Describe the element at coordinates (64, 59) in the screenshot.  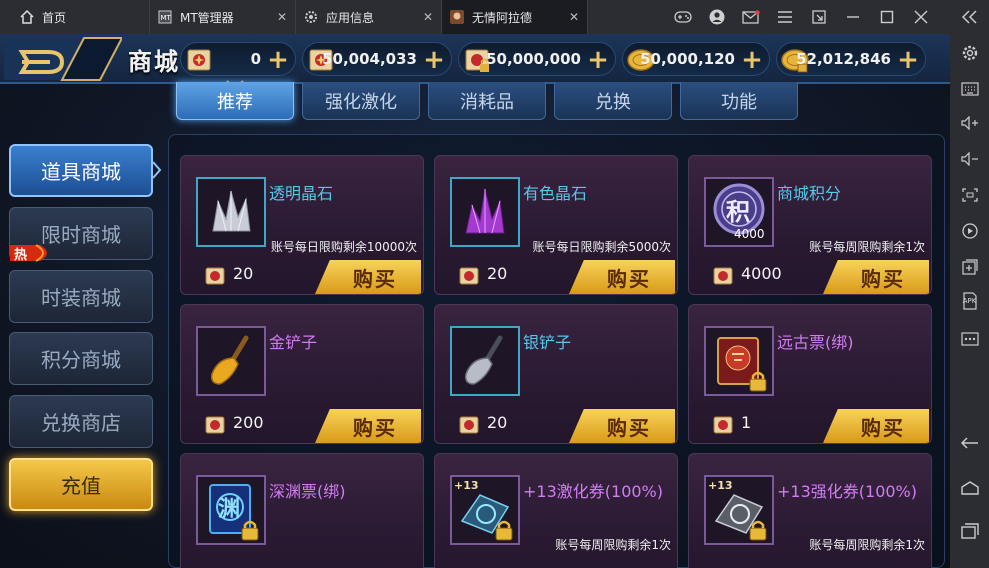
I see `back-logo-button` at that location.